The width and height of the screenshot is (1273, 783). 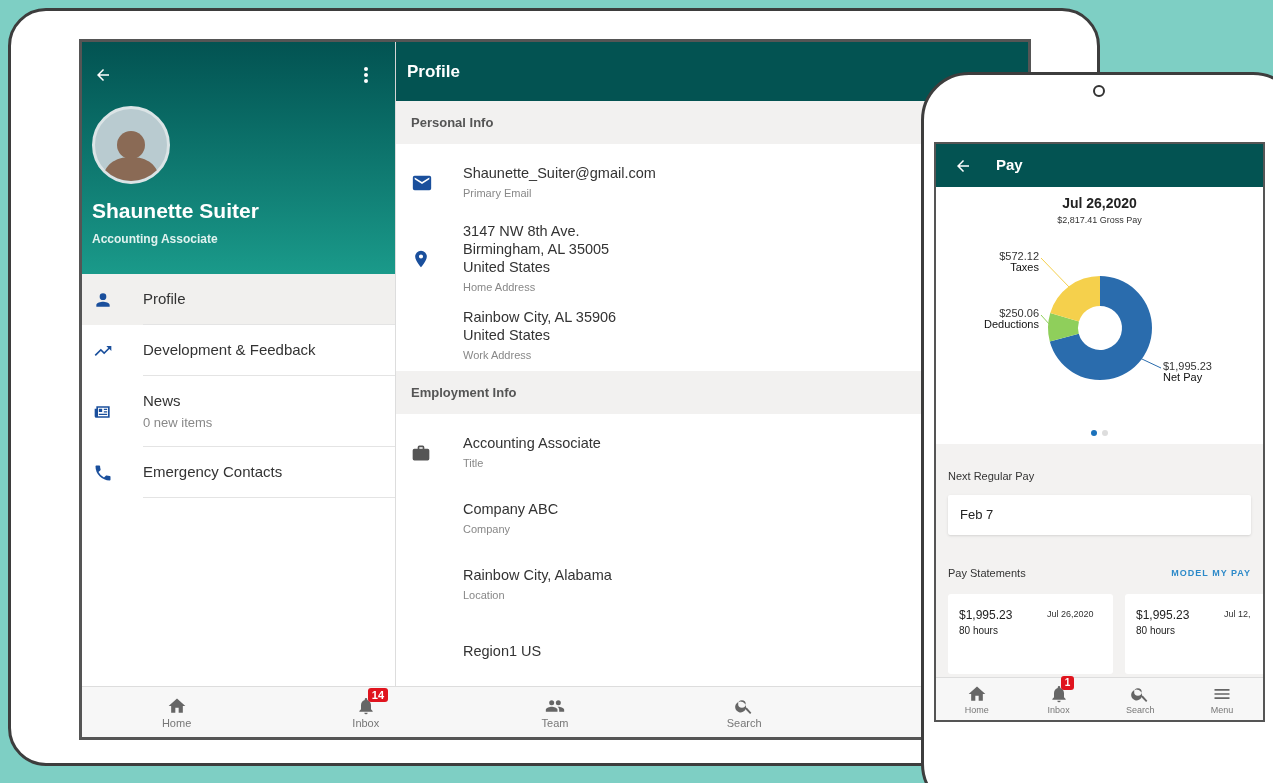 What do you see at coordinates (1009, 165) in the screenshot?
I see `page-title: Pay` at bounding box center [1009, 165].